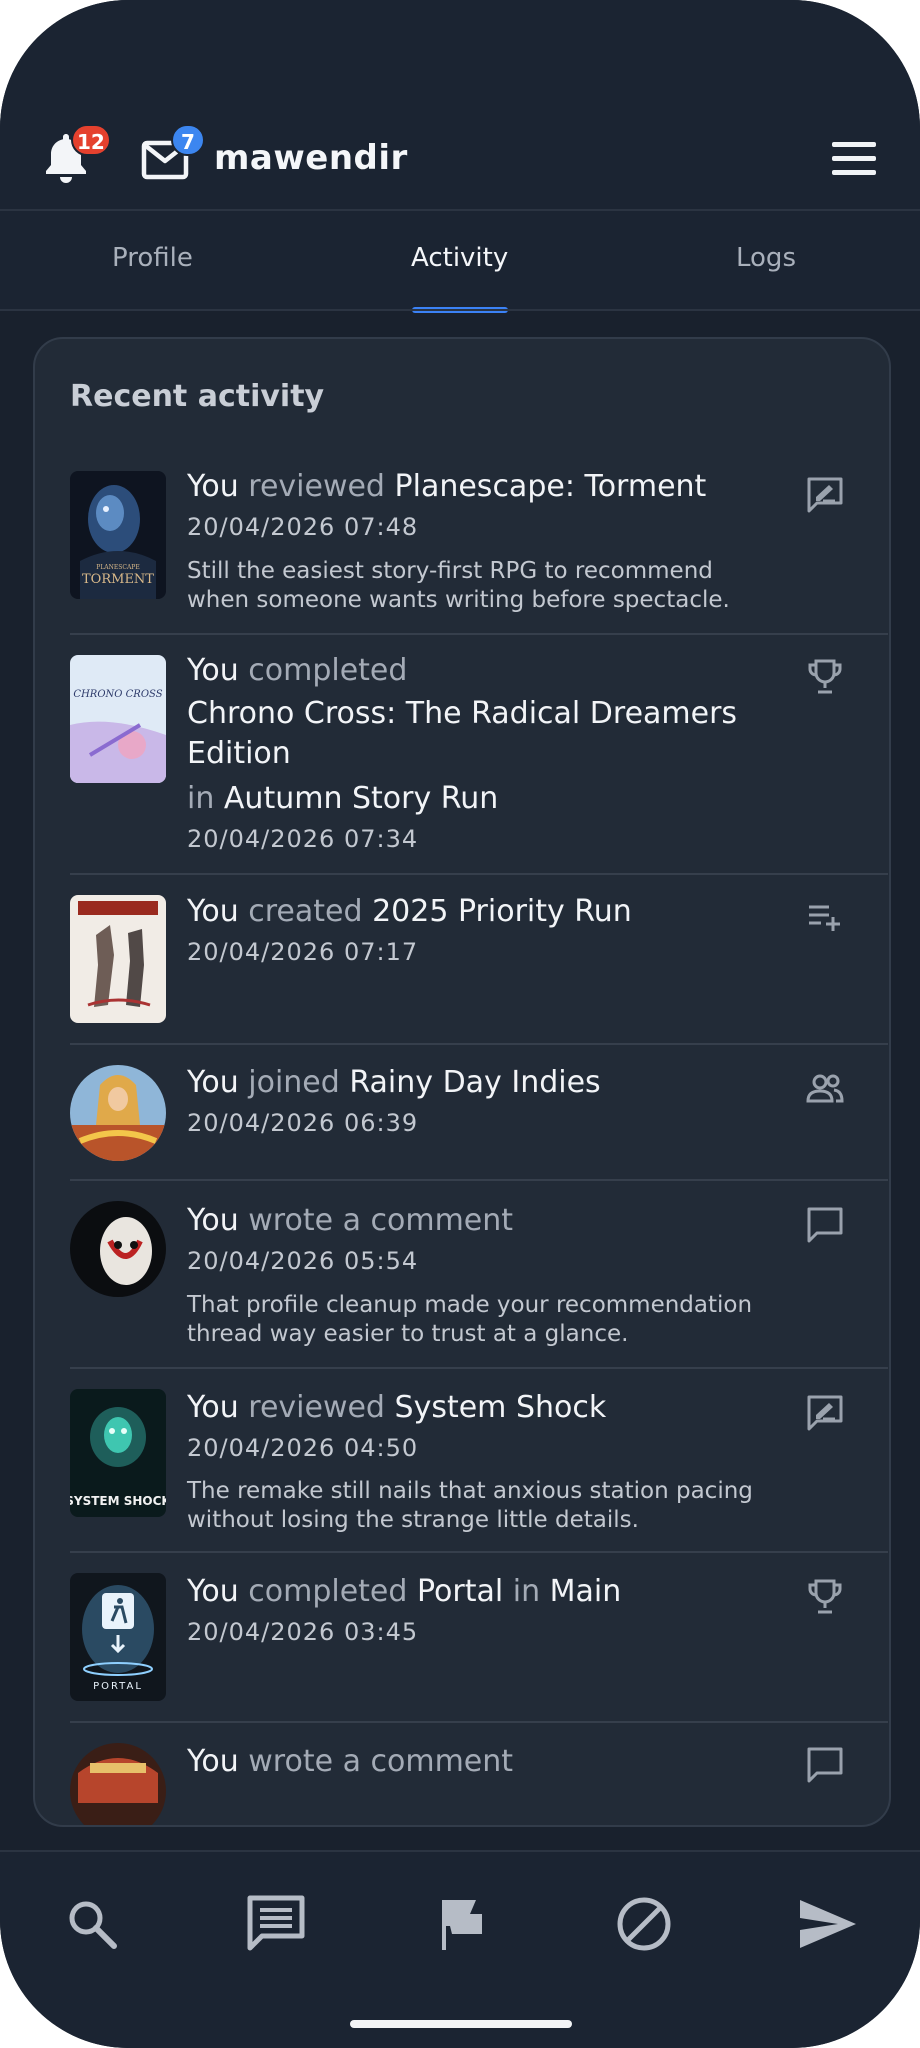 This screenshot has width=920, height=2048. I want to click on activity-target: Portal, so click(460, 1591).